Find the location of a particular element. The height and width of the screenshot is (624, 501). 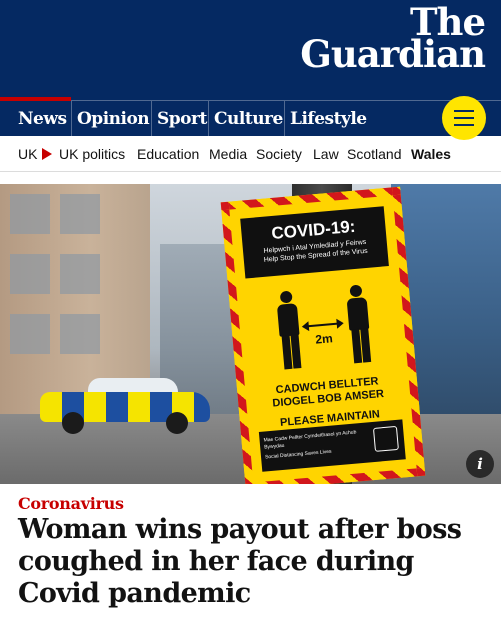

subnav-item-education: Education is located at coordinates (168, 154).